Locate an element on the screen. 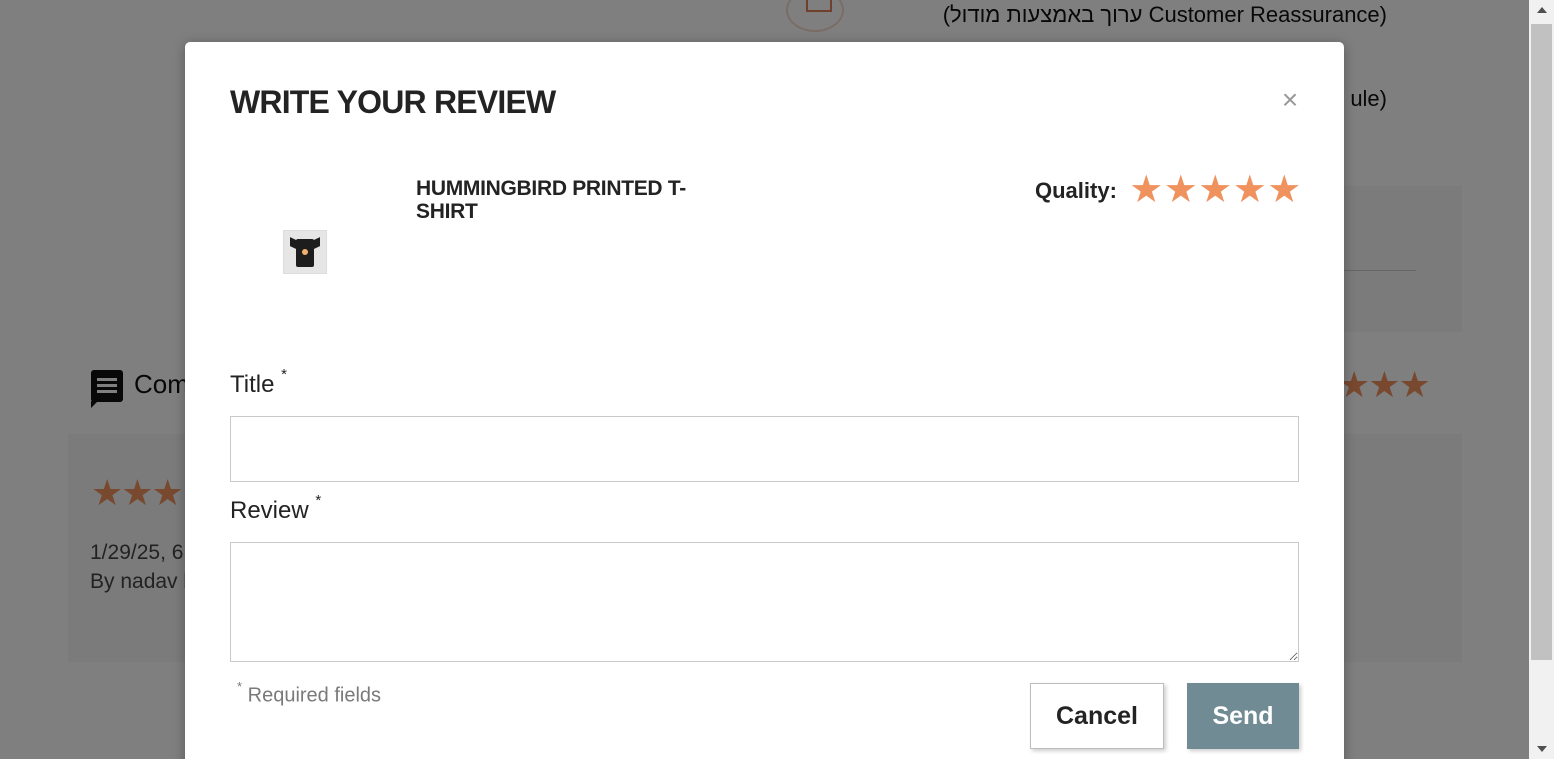  title-label: Title * is located at coordinates (258, 382).